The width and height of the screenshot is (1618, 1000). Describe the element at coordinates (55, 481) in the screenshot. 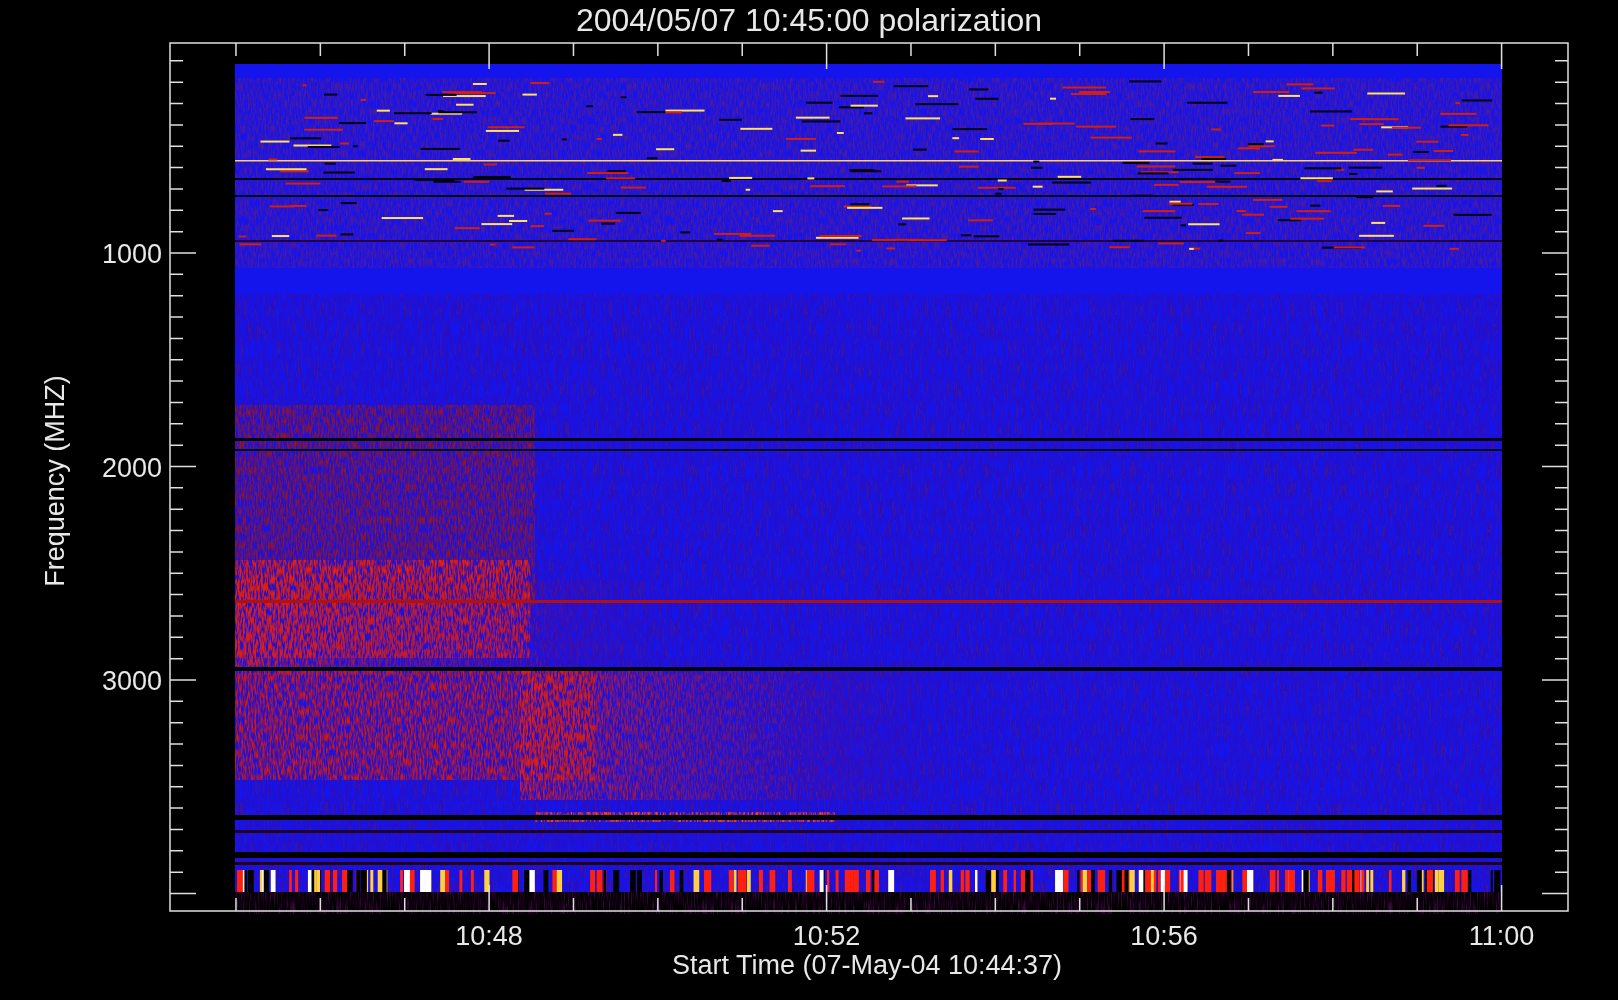

I see `y-axis-title: Frequency (MHZ)` at that location.